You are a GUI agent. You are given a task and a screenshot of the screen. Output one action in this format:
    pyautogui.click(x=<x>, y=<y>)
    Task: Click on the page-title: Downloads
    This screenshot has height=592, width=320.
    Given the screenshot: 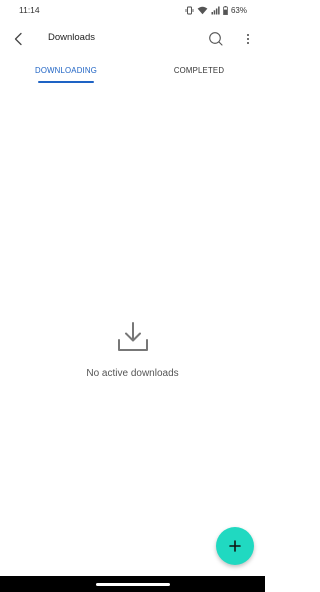 What is the action you would take?
    pyautogui.click(x=71, y=37)
    